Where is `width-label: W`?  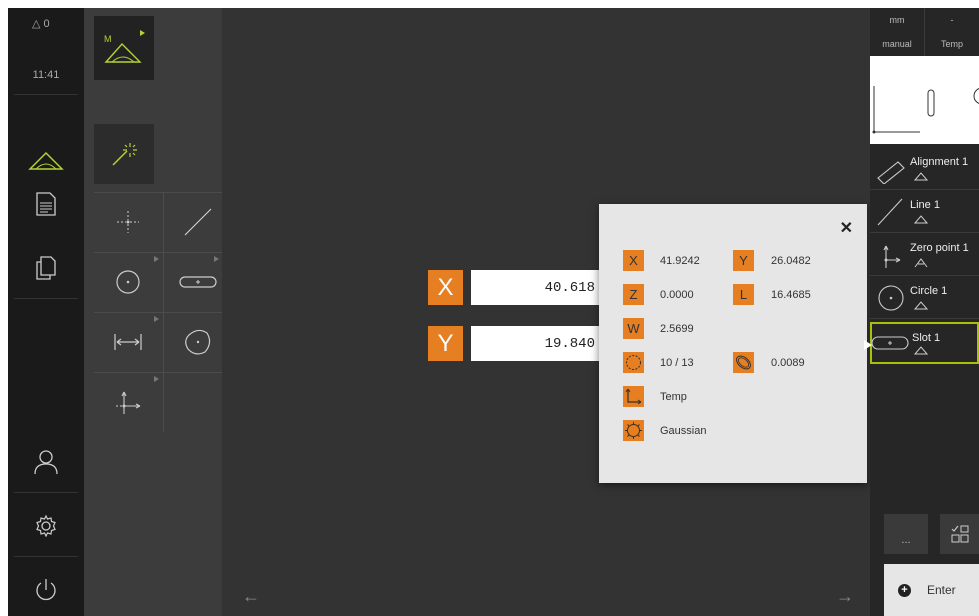
width-label: W is located at coordinates (633, 328).